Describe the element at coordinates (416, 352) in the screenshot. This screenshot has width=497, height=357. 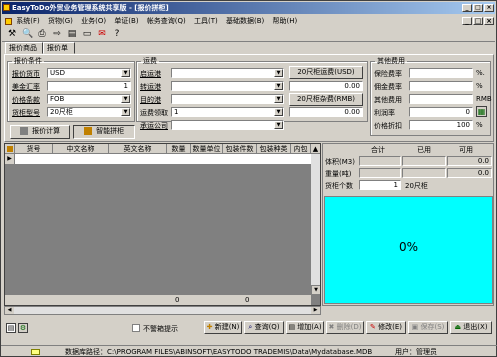
I see `status-user: 用户：管理员` at that location.